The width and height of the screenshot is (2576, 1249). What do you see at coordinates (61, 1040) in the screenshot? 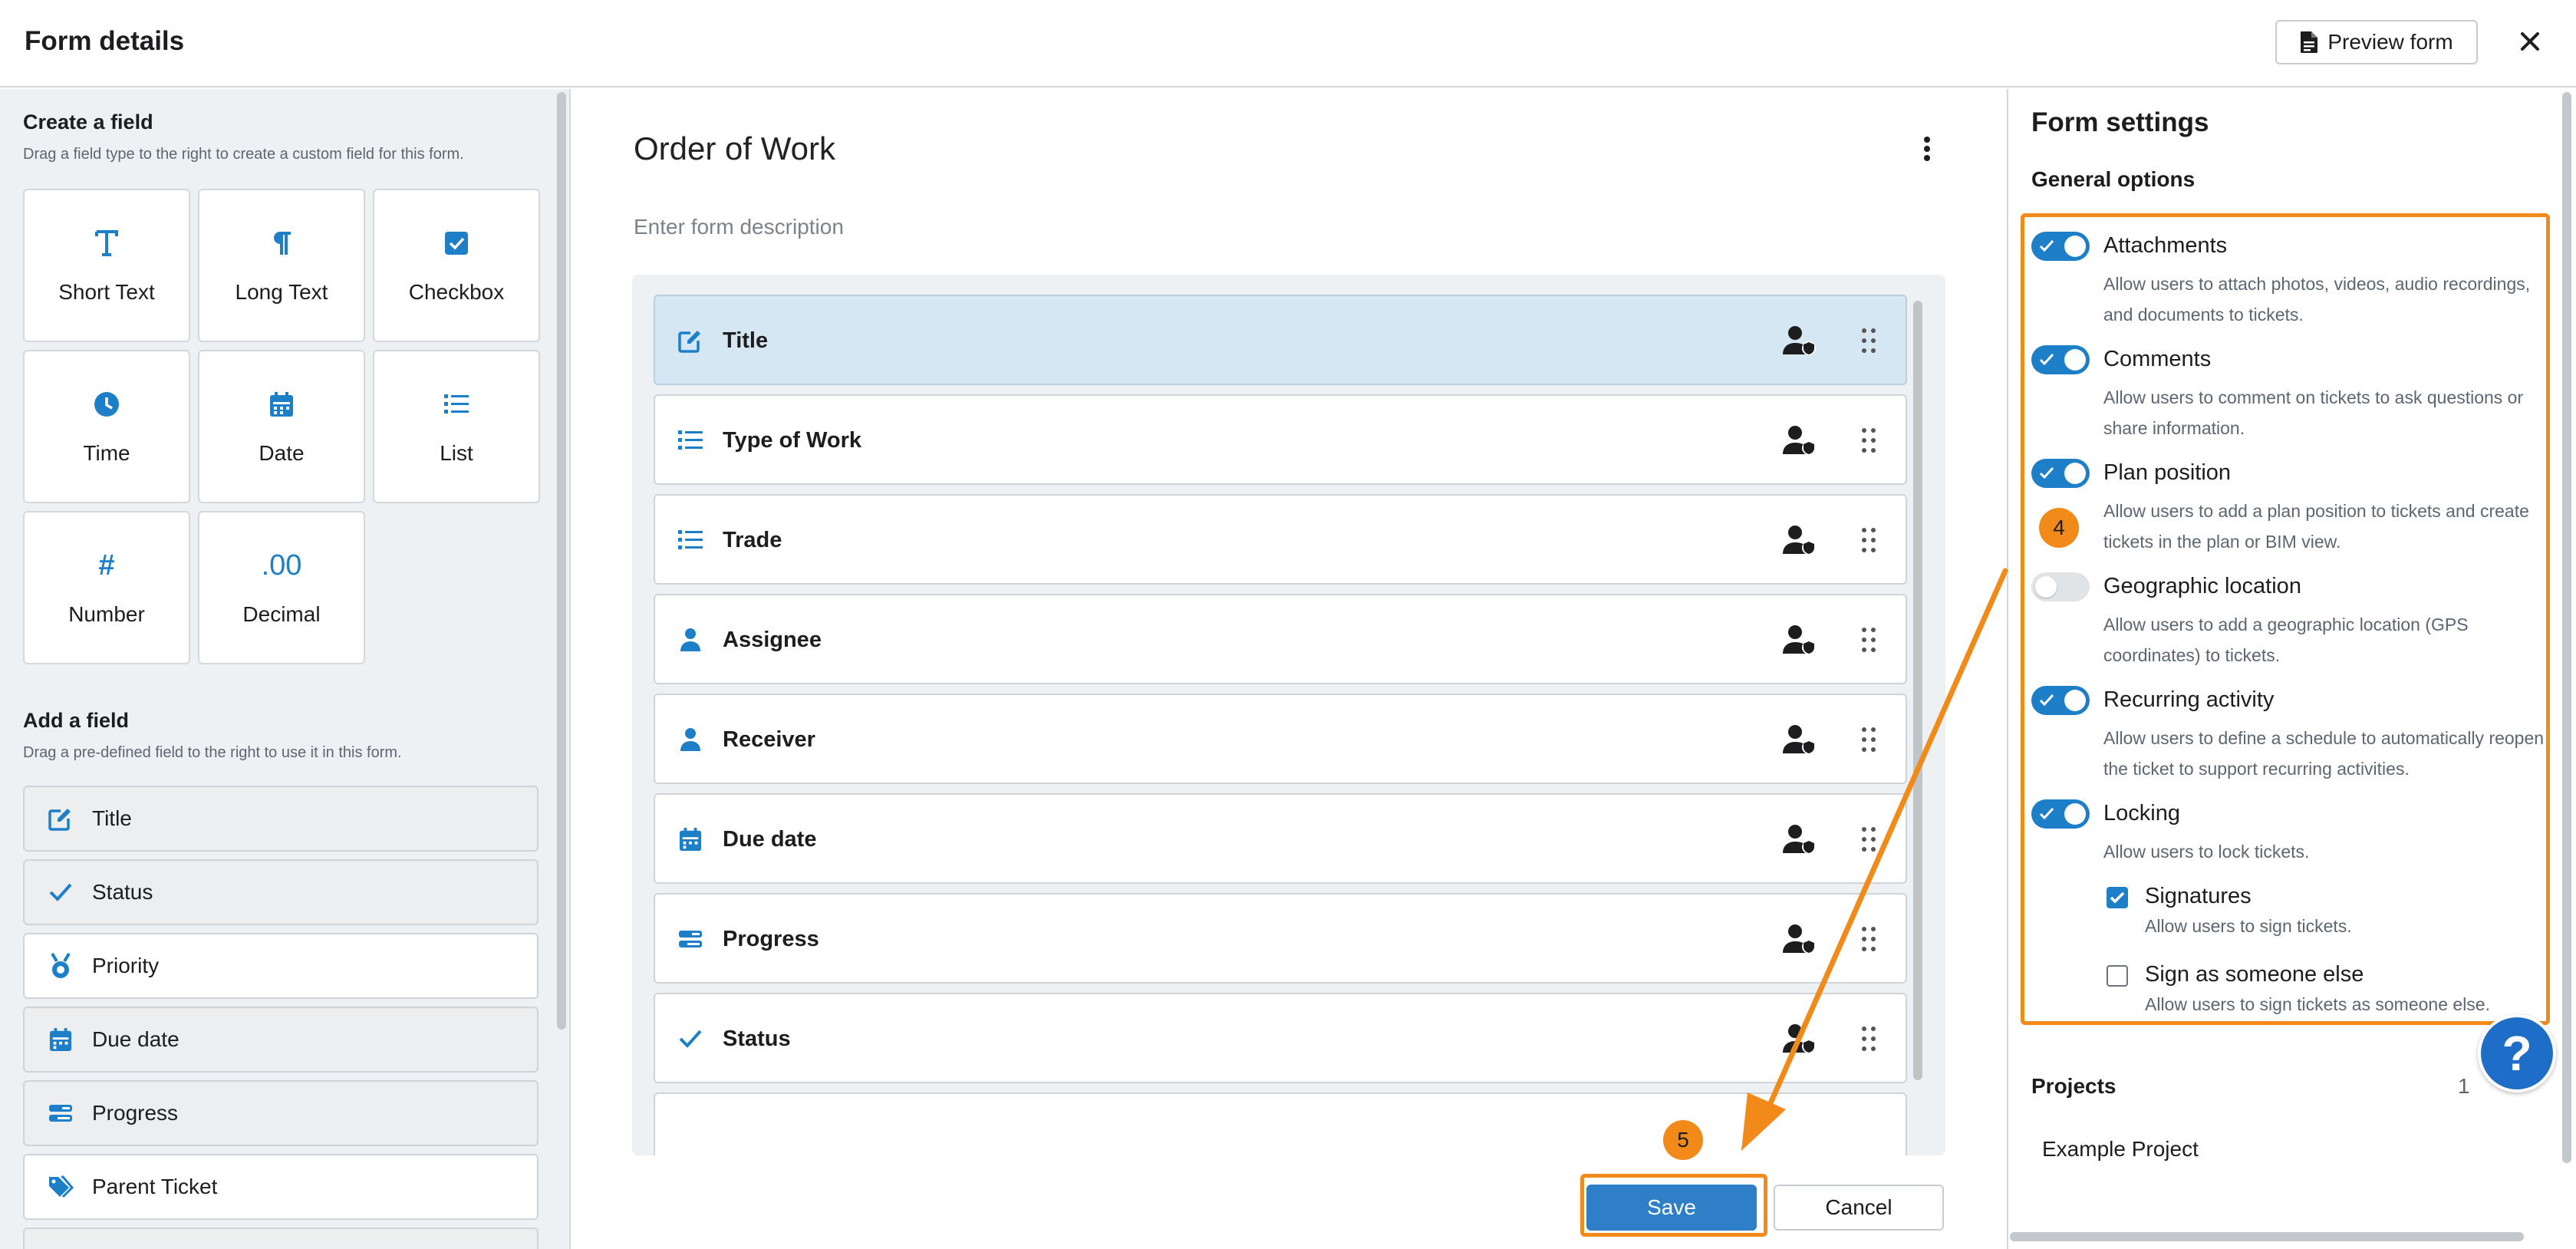
I see `calendar-icon` at bounding box center [61, 1040].